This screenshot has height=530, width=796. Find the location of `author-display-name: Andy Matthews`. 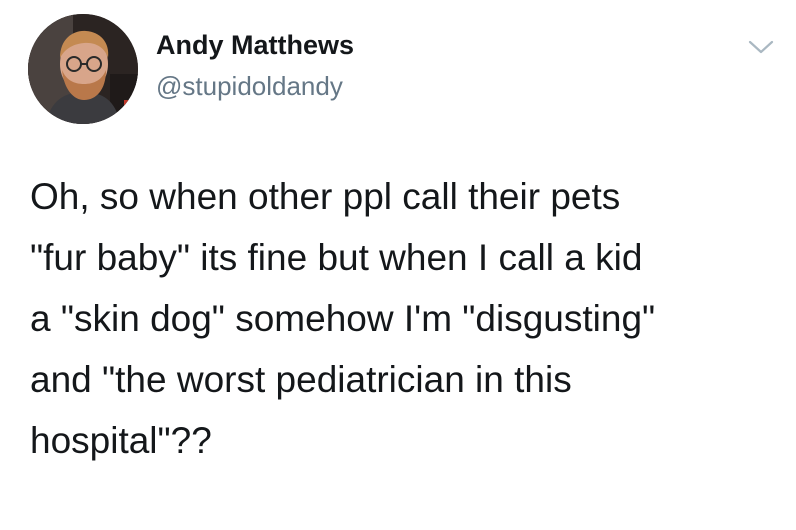

author-display-name: Andy Matthews is located at coordinates (255, 45).